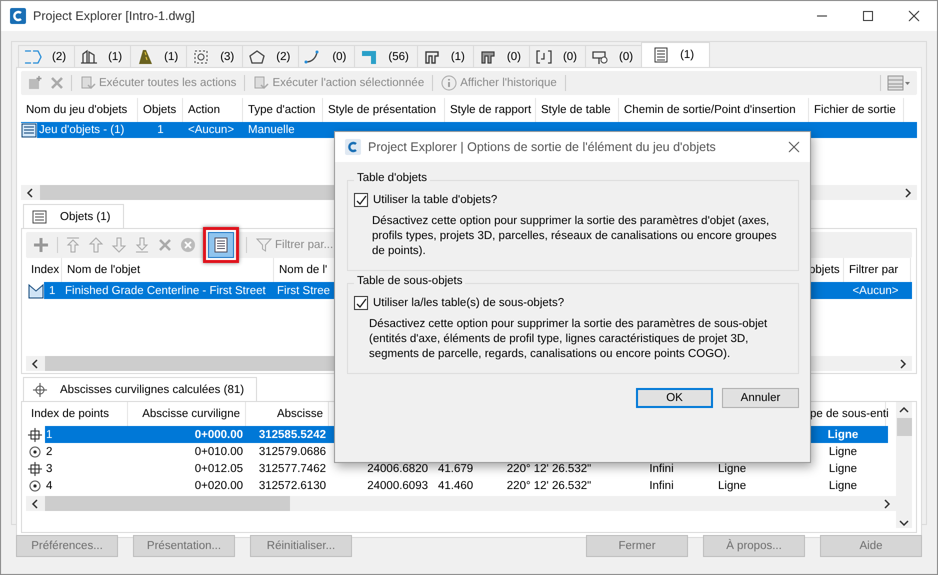 The height and width of the screenshot is (575, 938). What do you see at coordinates (49, 468) in the screenshot?
I see `table-cell: 3` at bounding box center [49, 468].